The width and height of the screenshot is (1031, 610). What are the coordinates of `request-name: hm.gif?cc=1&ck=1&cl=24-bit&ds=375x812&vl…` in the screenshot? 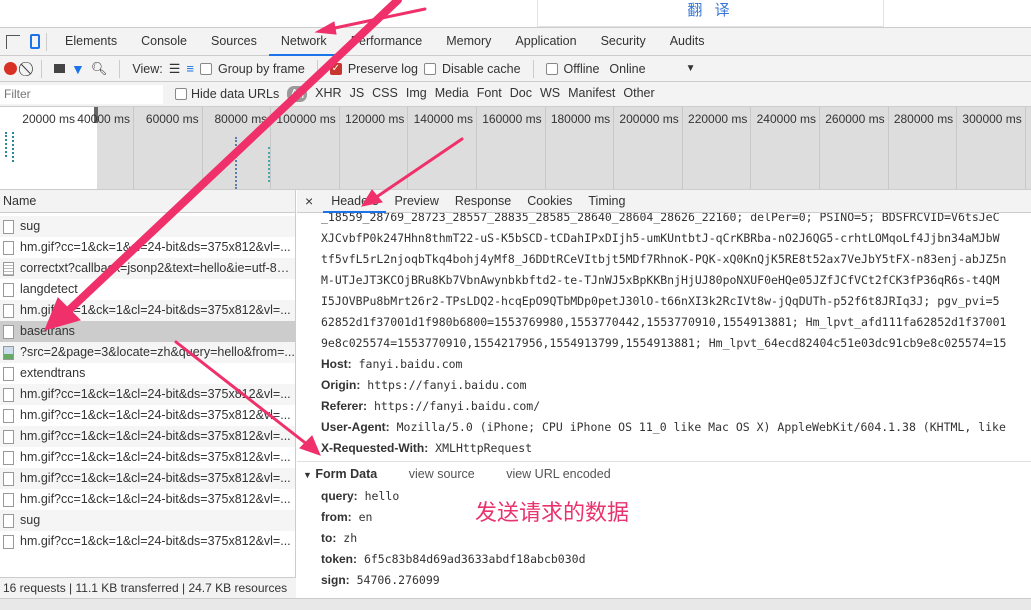 It's located at (155, 541).